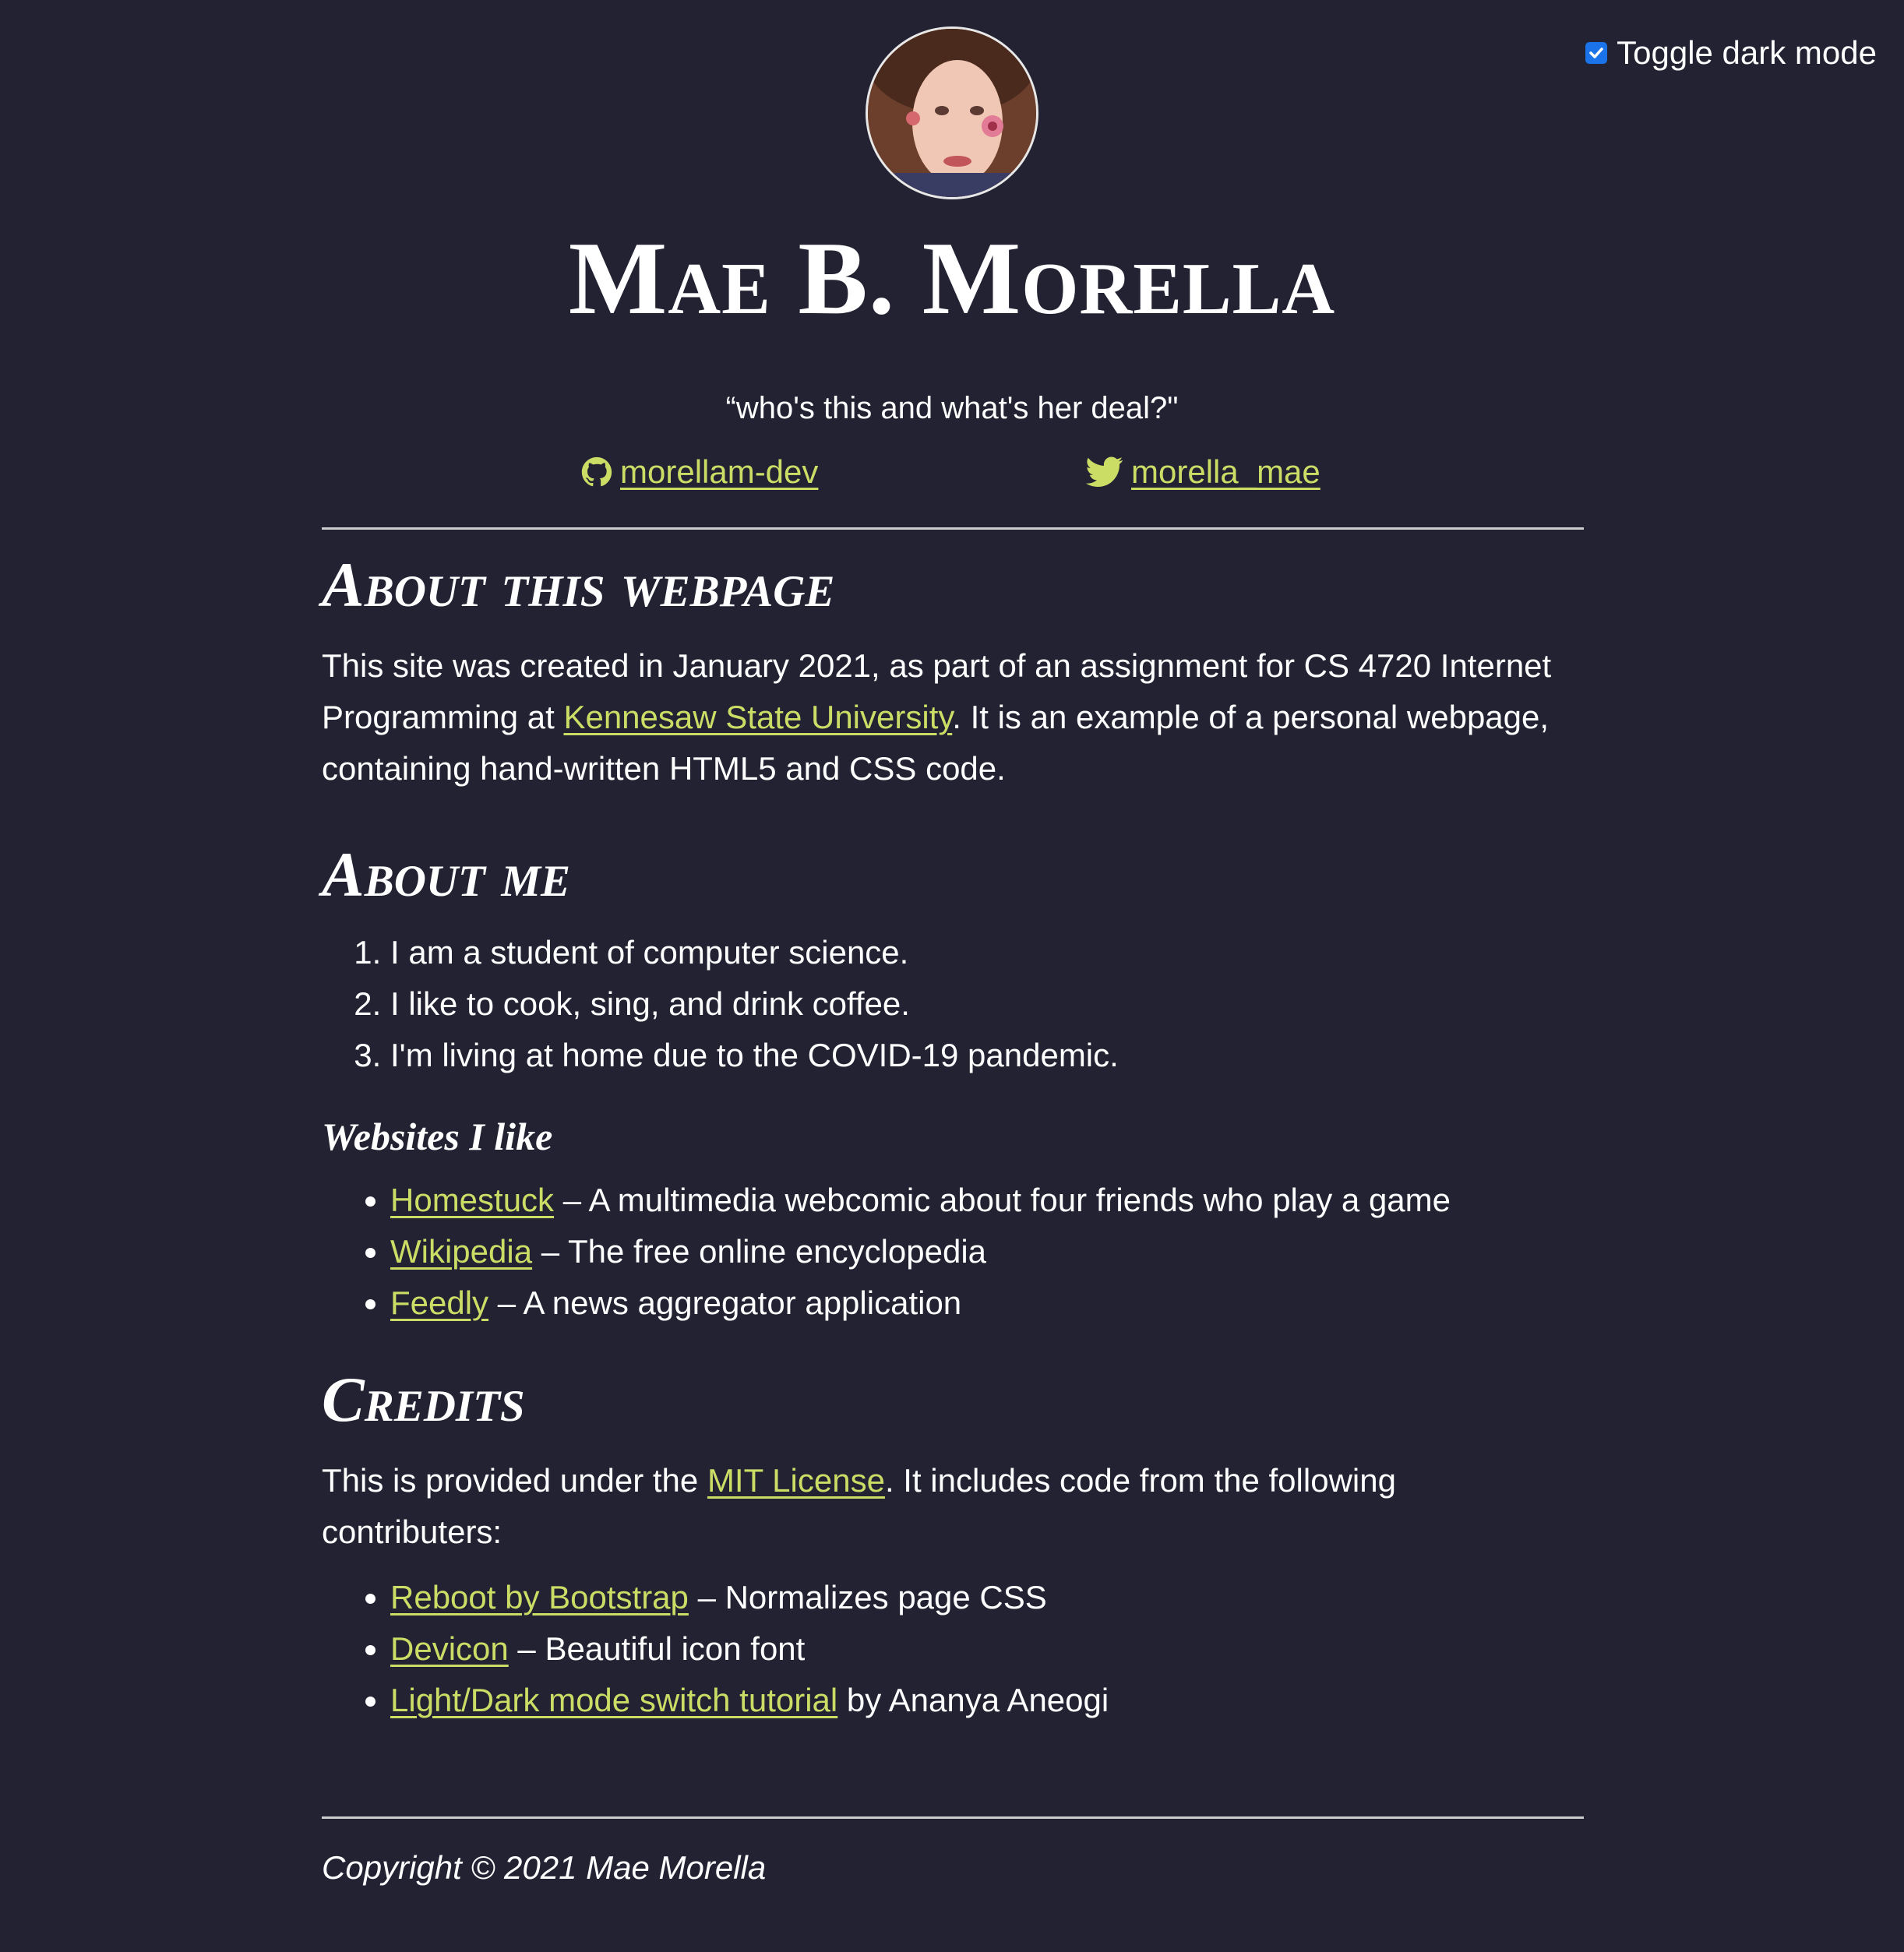 The image size is (1904, 1952). Describe the element at coordinates (952, 408) in the screenshot. I see `tagline: “who's this and what's her deal?"` at that location.